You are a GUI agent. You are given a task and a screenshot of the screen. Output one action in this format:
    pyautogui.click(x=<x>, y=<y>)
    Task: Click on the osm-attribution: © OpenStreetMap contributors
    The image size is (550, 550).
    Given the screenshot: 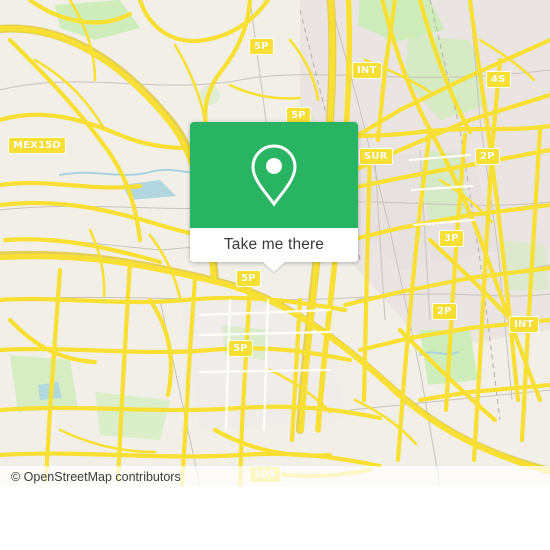 What is the action you would take?
    pyautogui.click(x=96, y=477)
    